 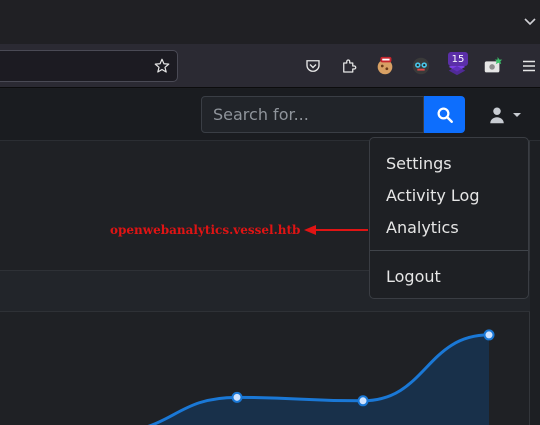 What do you see at coordinates (270, 66) in the screenshot?
I see `browser-toolbar` at bounding box center [270, 66].